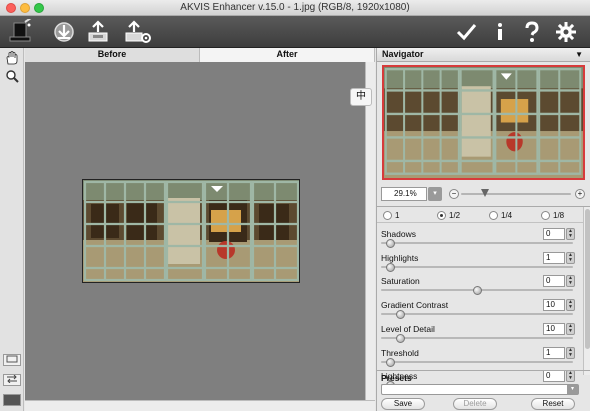  I want to click on scale-option: 1, so click(391, 215).